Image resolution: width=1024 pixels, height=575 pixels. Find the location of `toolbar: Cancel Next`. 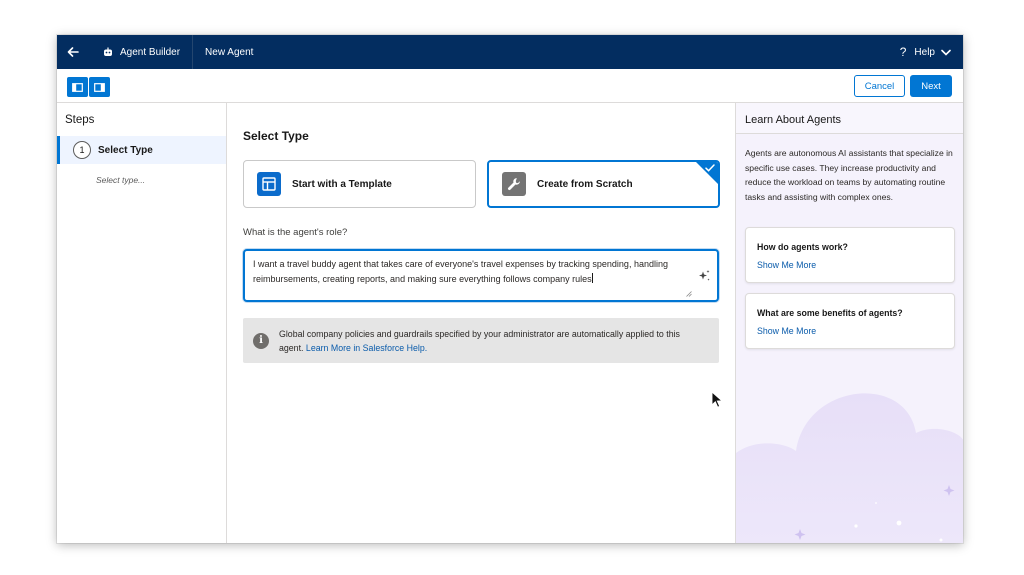

toolbar: Cancel Next is located at coordinates (510, 86).